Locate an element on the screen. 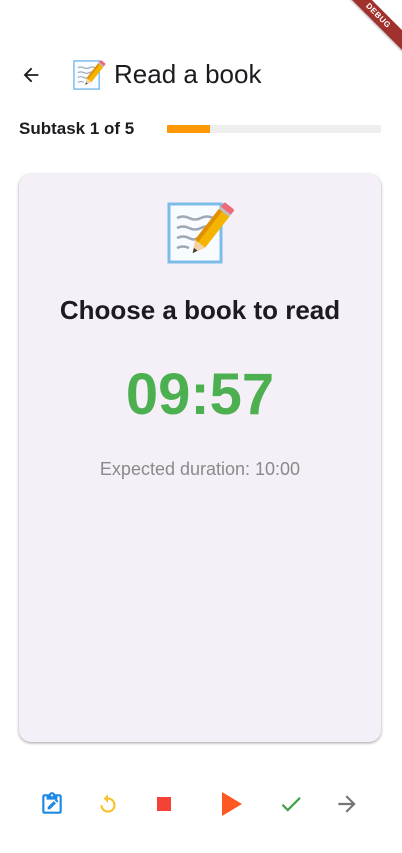 The height and width of the screenshot is (853, 402). check-icon is located at coordinates (291, 804).